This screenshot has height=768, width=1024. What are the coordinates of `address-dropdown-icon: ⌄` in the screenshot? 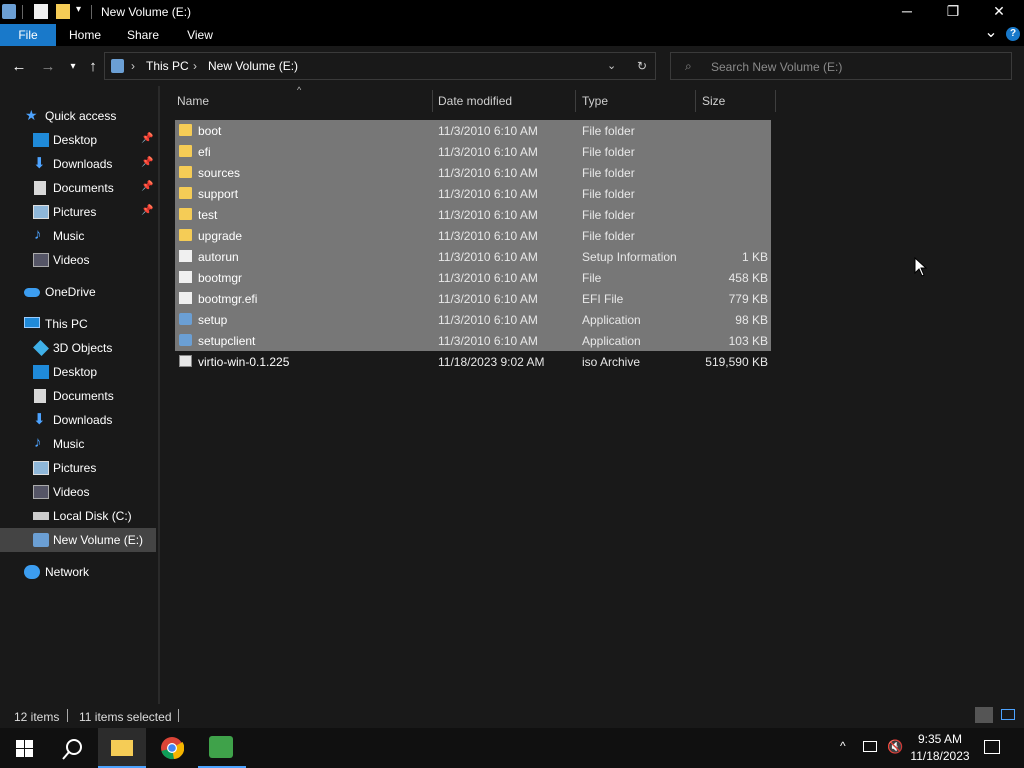 It's located at (611, 65).